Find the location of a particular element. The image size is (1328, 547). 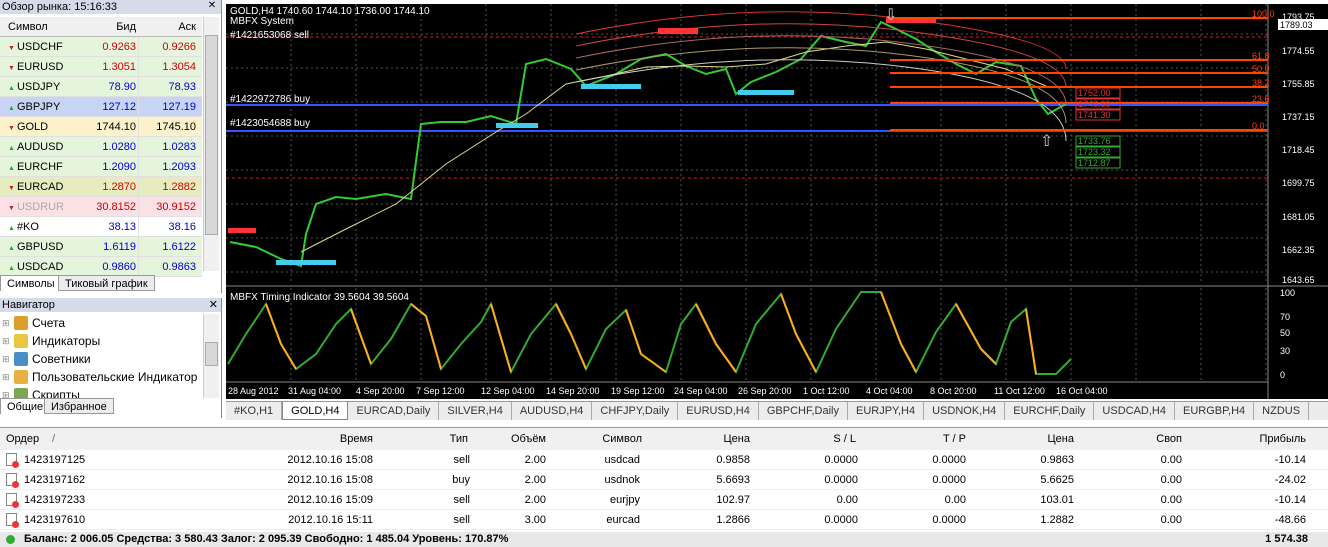

status-icon is located at coordinates (10, 539).